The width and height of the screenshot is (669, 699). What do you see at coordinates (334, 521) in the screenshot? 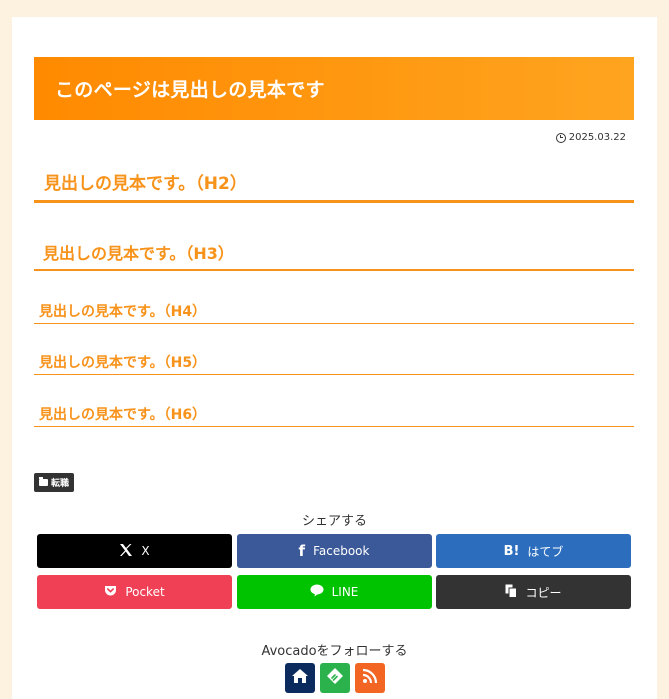
I see `share-label: シェアする` at bounding box center [334, 521].